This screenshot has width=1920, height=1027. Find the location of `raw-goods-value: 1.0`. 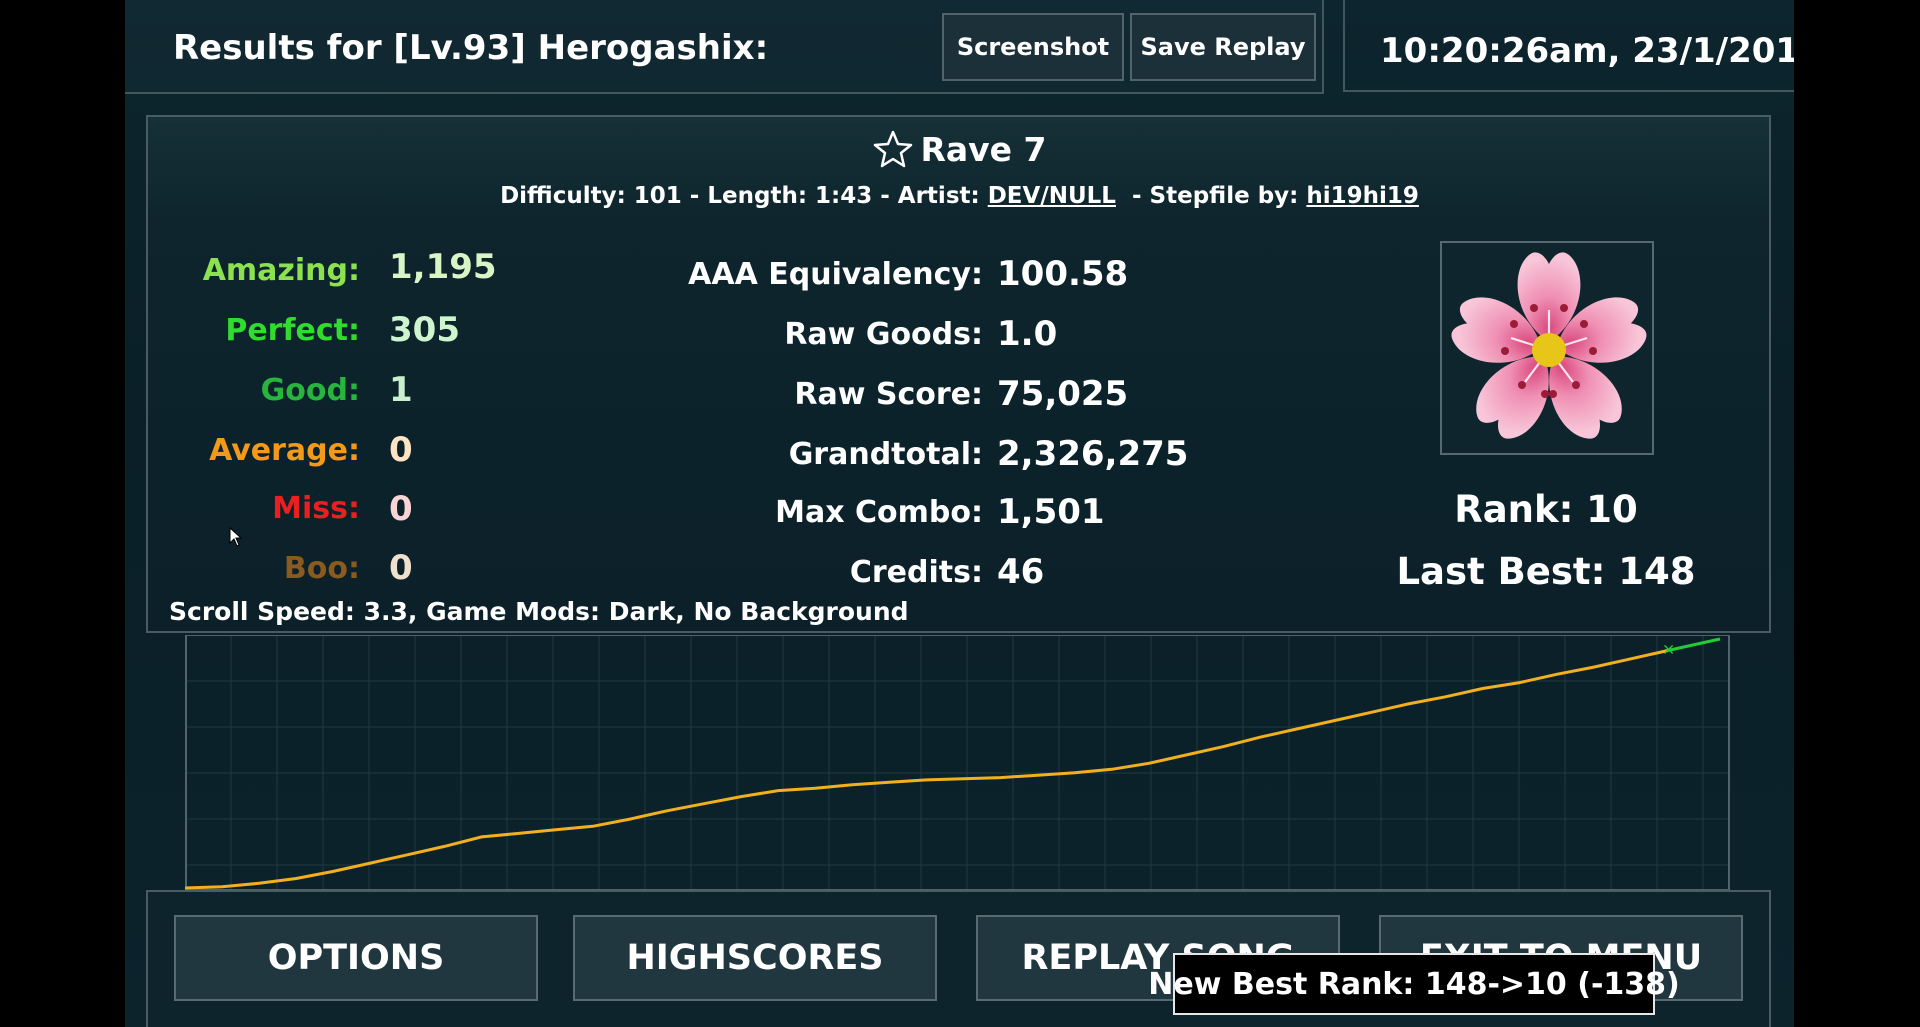

raw-goods-value: 1.0 is located at coordinates (1027, 334).